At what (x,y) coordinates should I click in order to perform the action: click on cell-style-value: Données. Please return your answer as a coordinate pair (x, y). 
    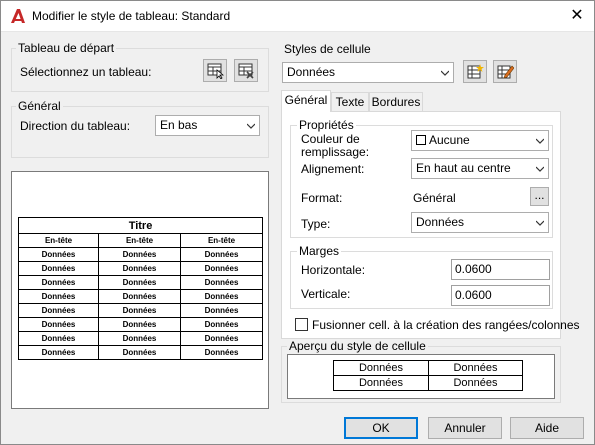
    Looking at the image, I should click on (311, 72).